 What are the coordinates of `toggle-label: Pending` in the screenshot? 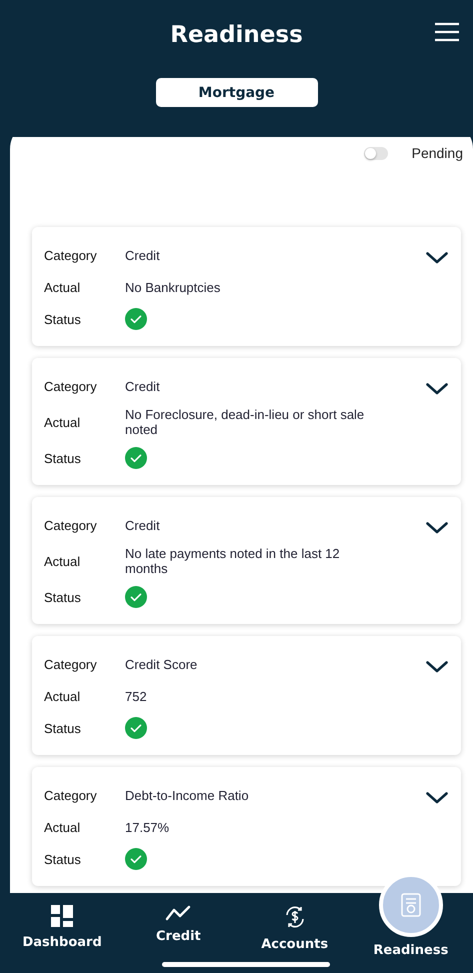 It's located at (437, 153).